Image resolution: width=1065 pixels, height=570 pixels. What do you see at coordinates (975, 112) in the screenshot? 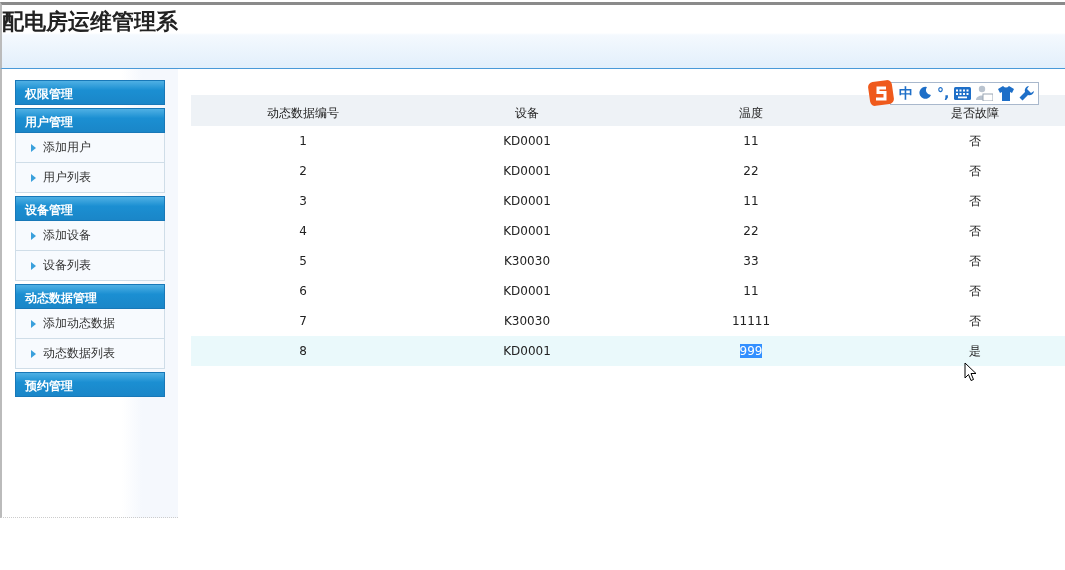
I see `column-header: 是否故障` at bounding box center [975, 112].